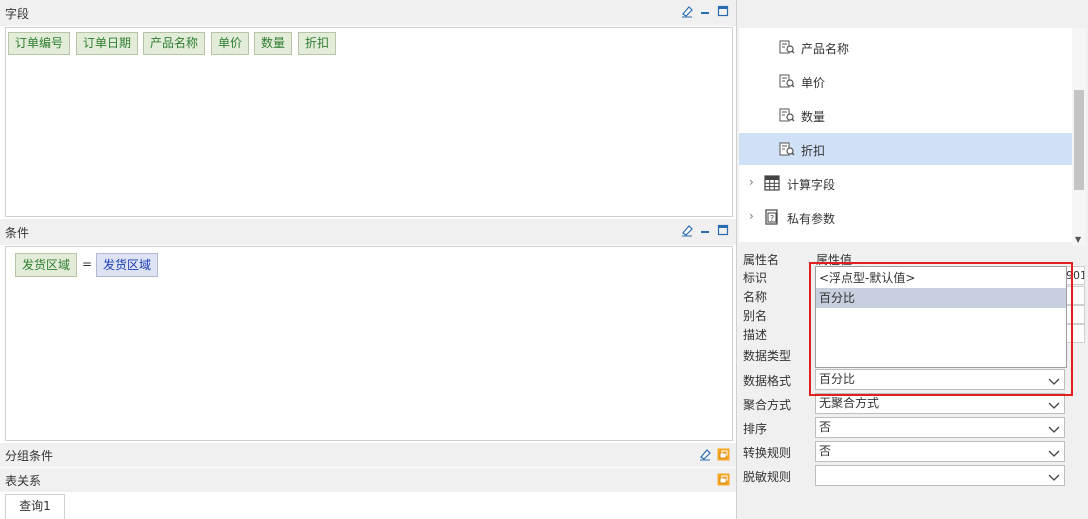 This screenshot has height=519, width=1088. I want to click on field-chip-discount: 折扣, so click(317, 43).